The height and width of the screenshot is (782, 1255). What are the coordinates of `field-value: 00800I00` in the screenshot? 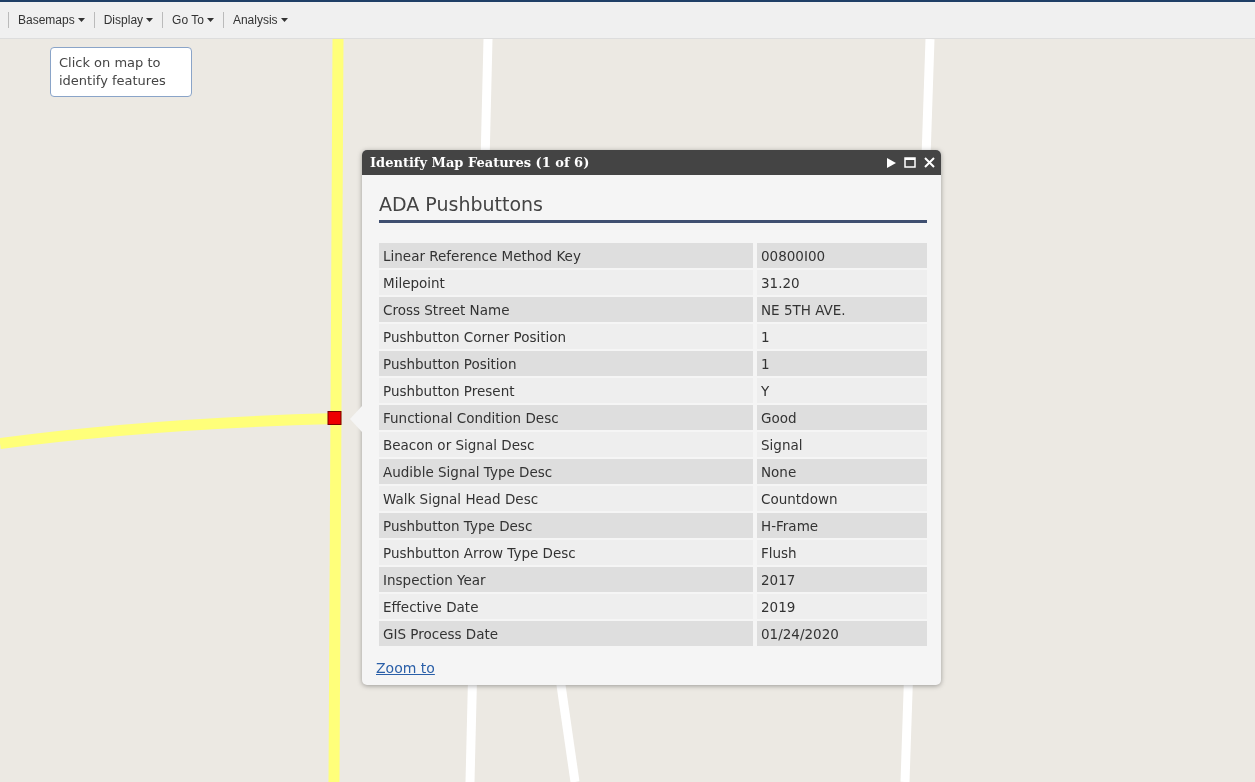 It's located at (842, 255).